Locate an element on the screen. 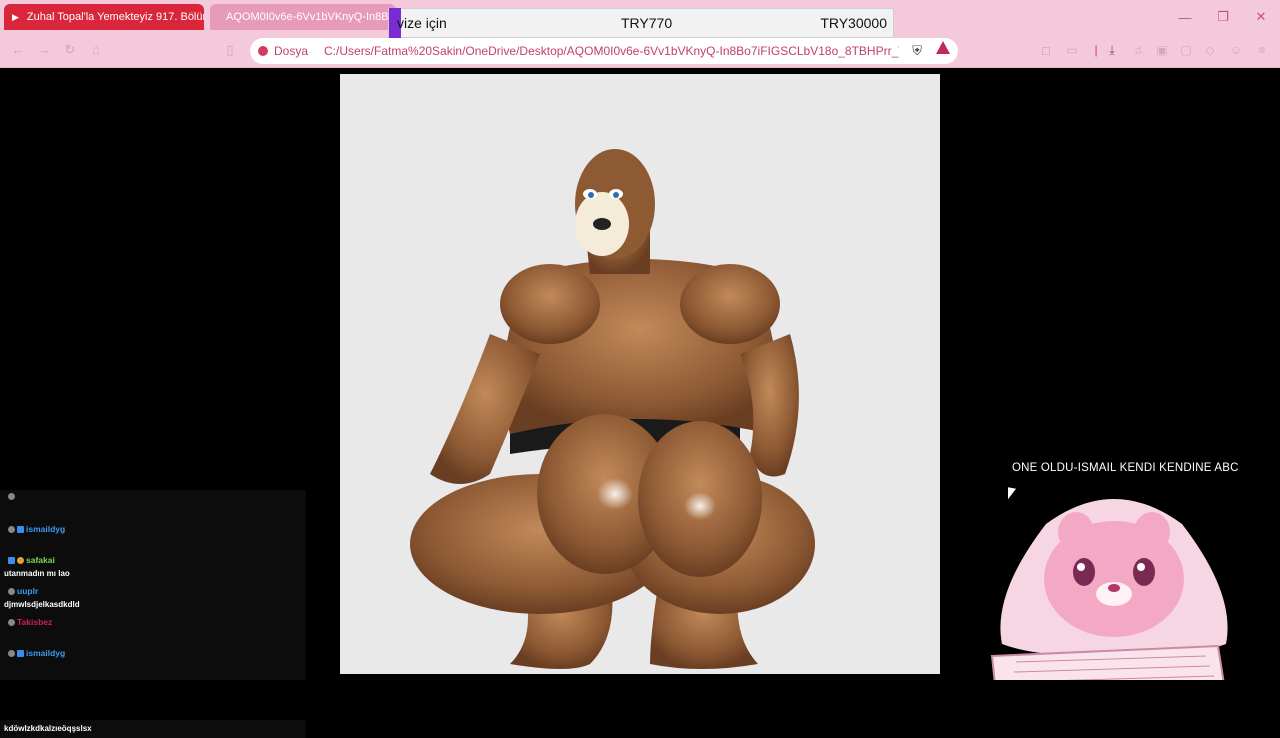  tab-file: AQOM0I0v6e-6Vv1bVKnyQ-In8B is located at coordinates (303, 17).